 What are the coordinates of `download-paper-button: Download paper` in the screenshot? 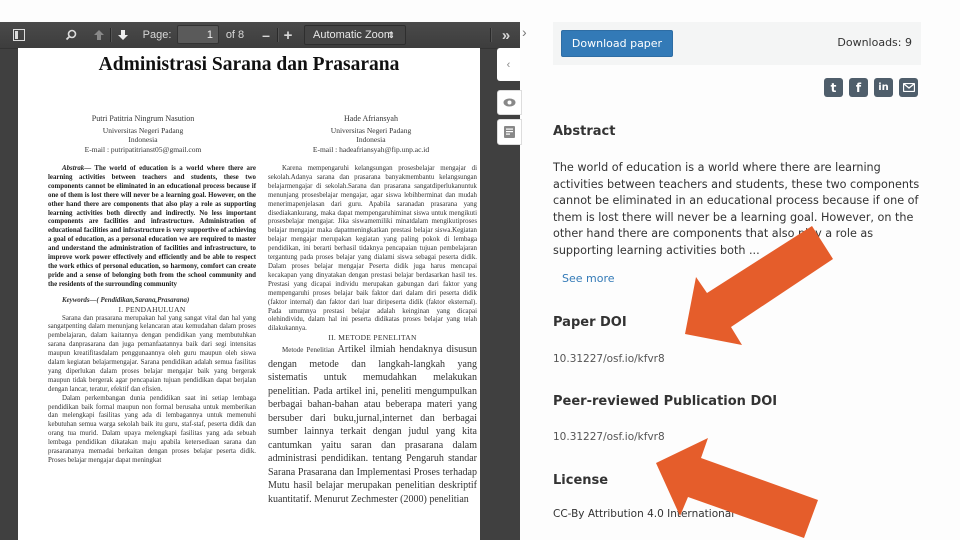 It's located at (617, 43).